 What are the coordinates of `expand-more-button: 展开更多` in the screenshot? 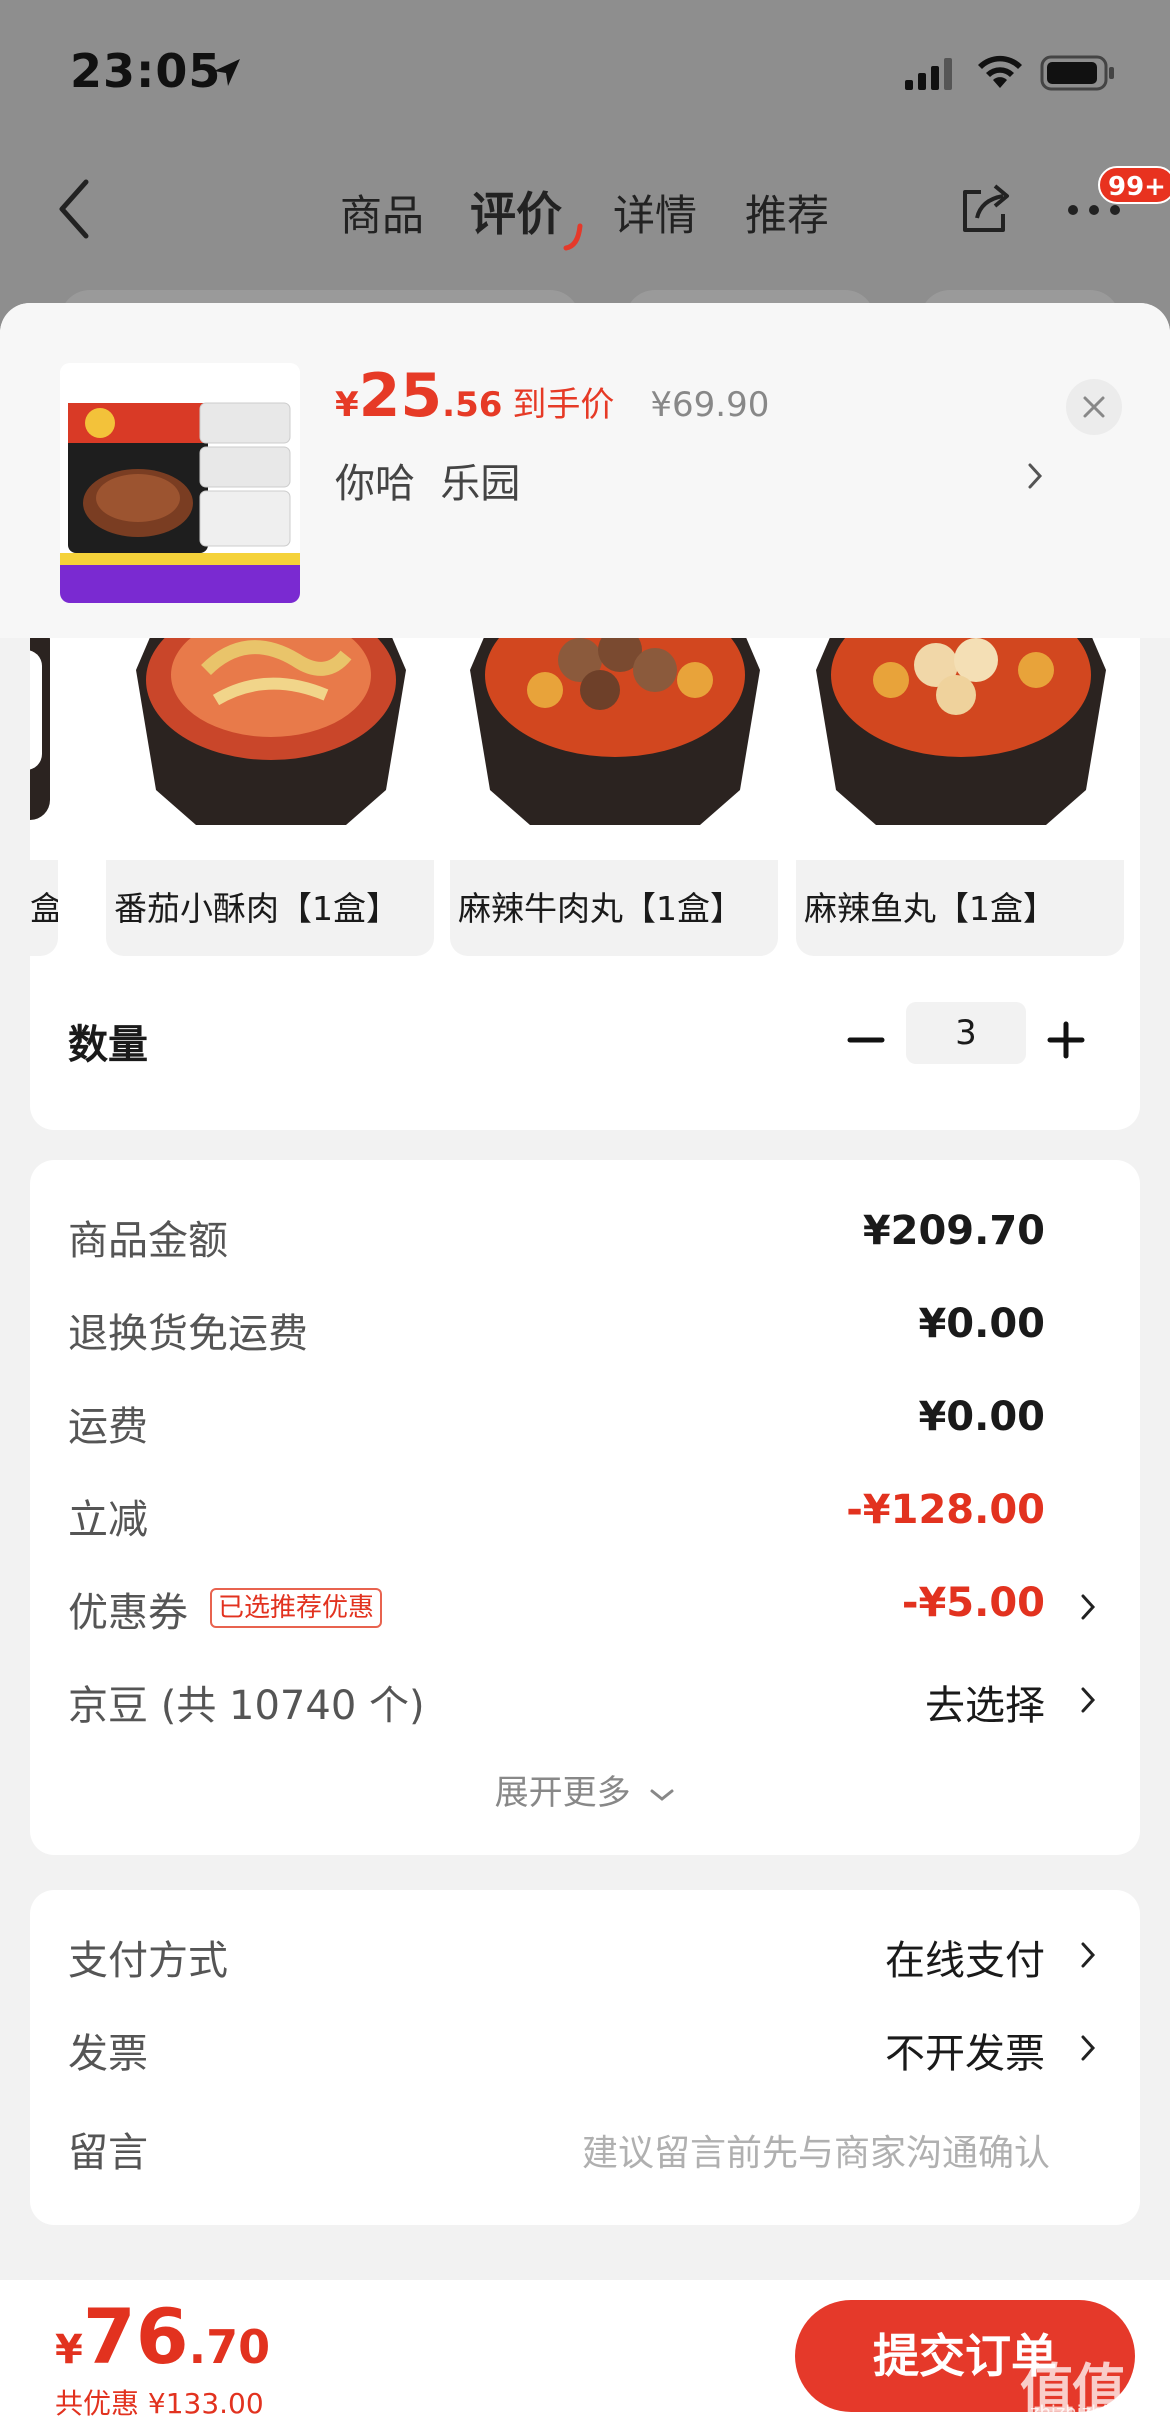 It's located at (585, 1789).